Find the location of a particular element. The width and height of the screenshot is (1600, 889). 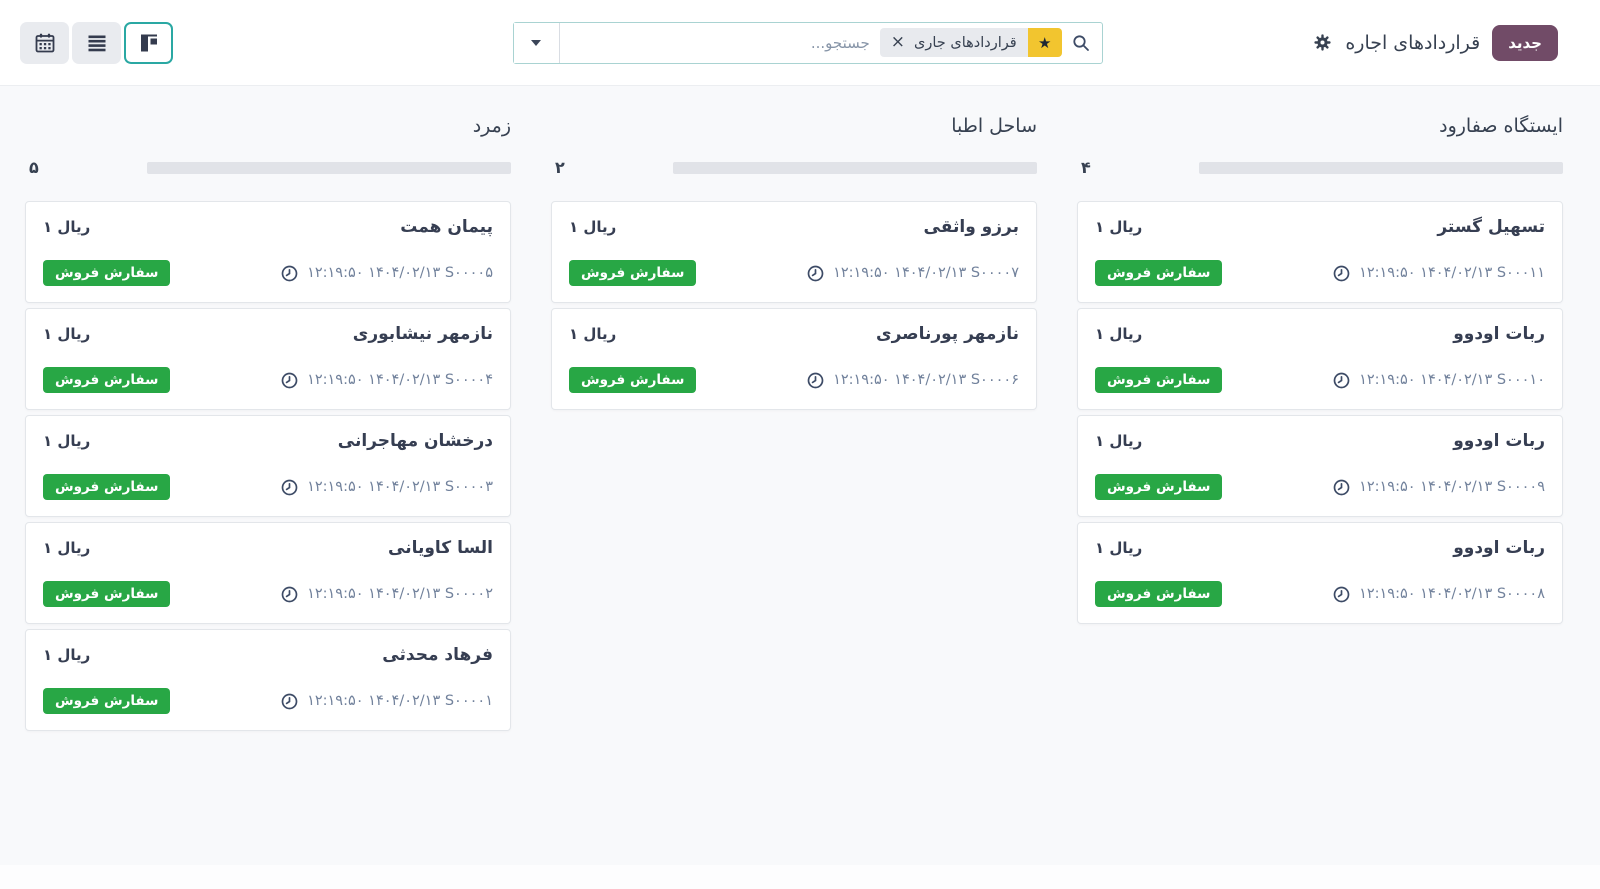

card-ref-group: ۱۲:۱۹:۵۰ ۱۴۰۴/۰۲/۱۳ S۰۰۰۰۳ is located at coordinates (387, 487).